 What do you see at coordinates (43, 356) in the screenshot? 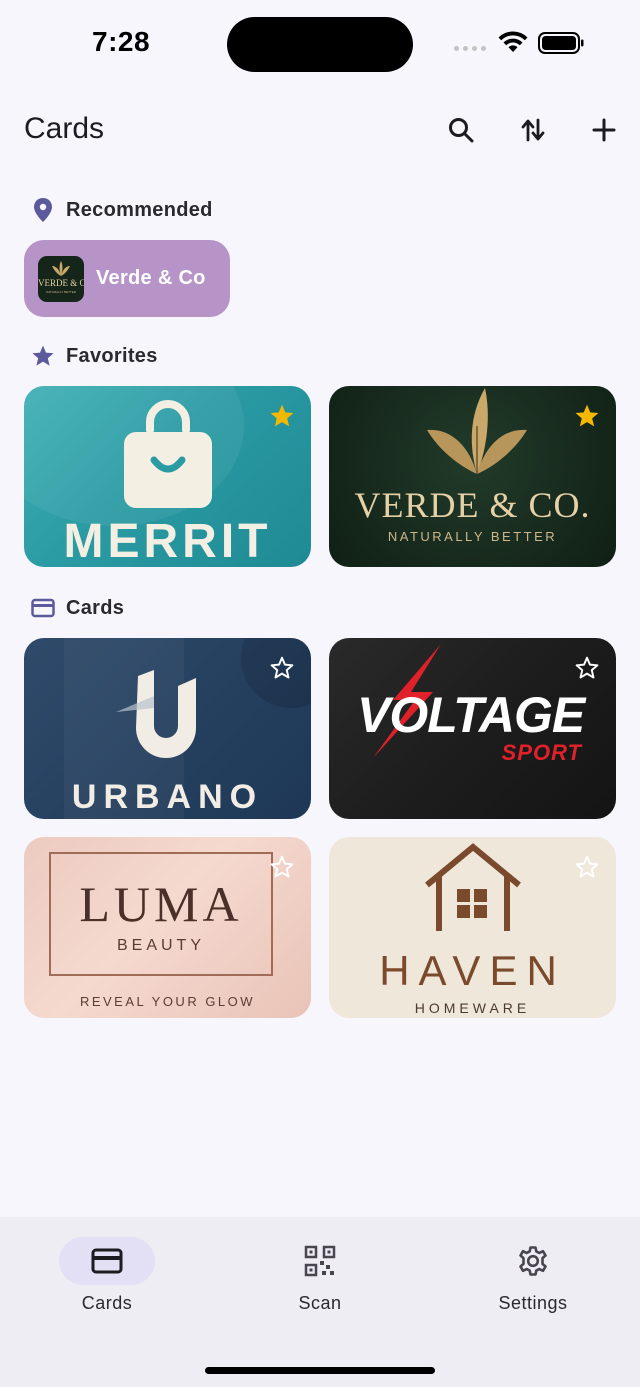
I see `star-icon` at bounding box center [43, 356].